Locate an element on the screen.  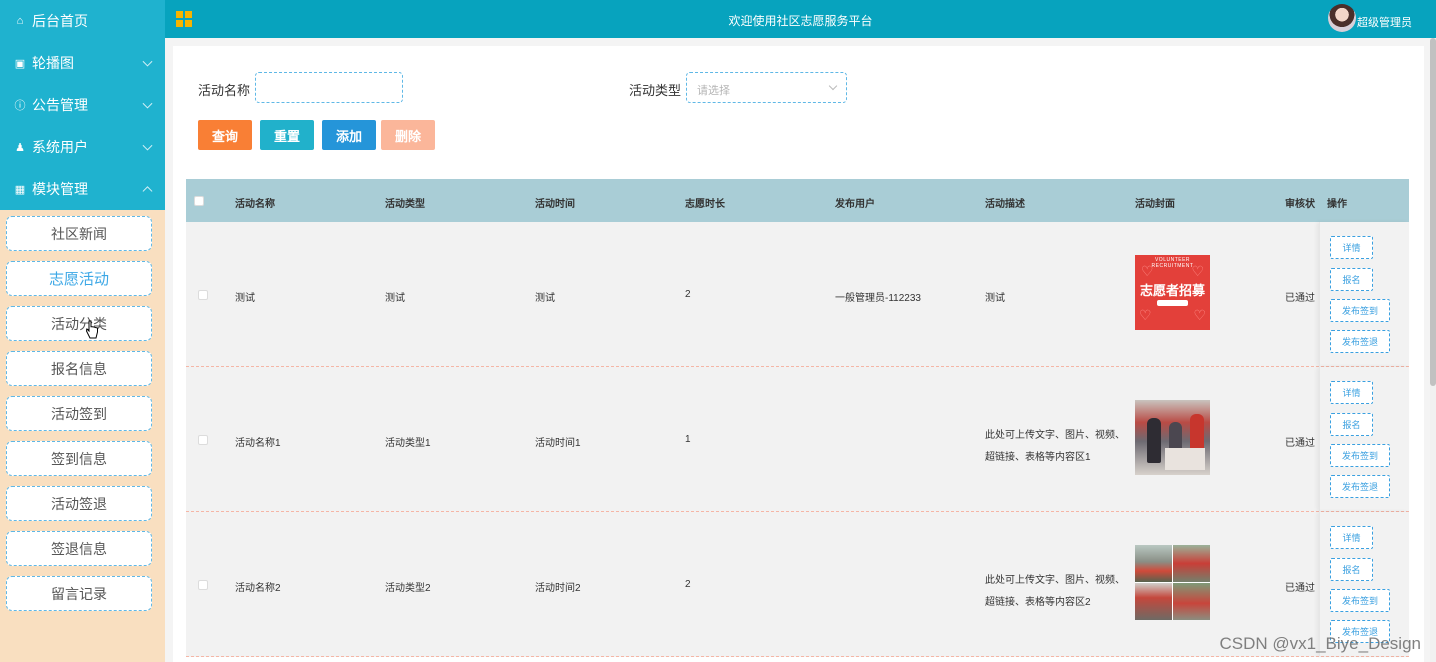
cell-name: 活动名称1 is located at coordinates (258, 443).